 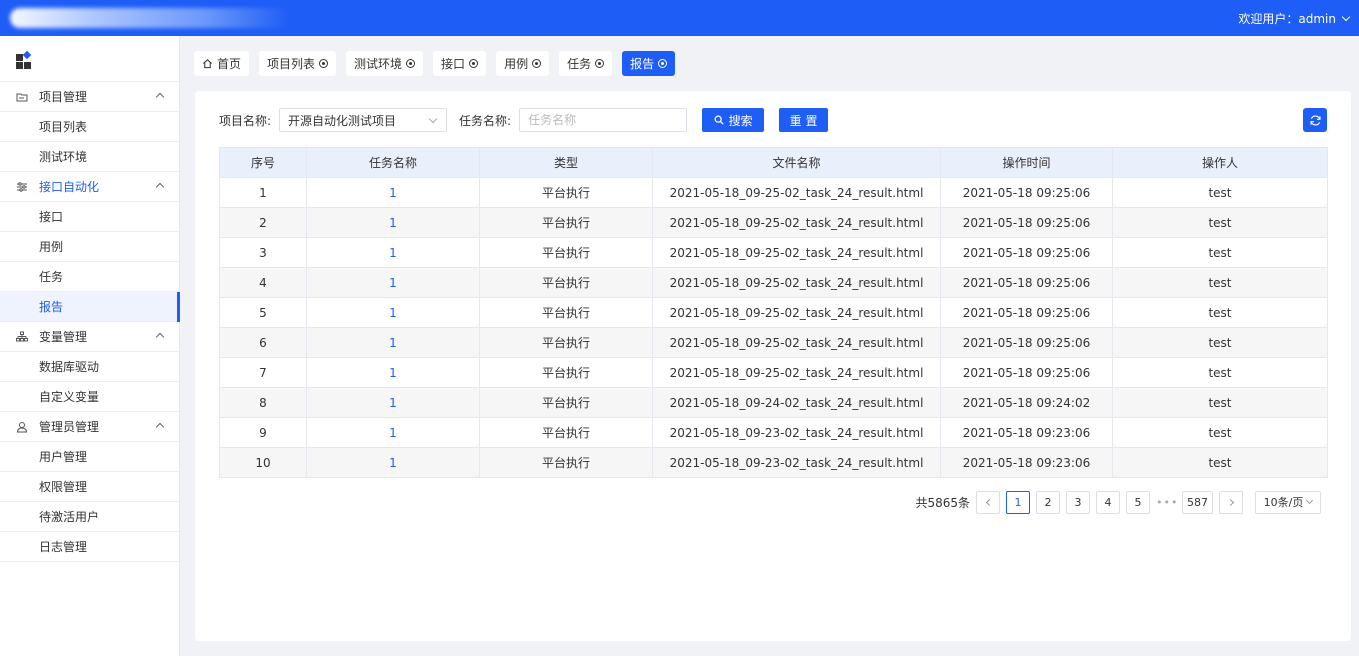 I want to click on tab-task: 任务, so click(x=586, y=63).